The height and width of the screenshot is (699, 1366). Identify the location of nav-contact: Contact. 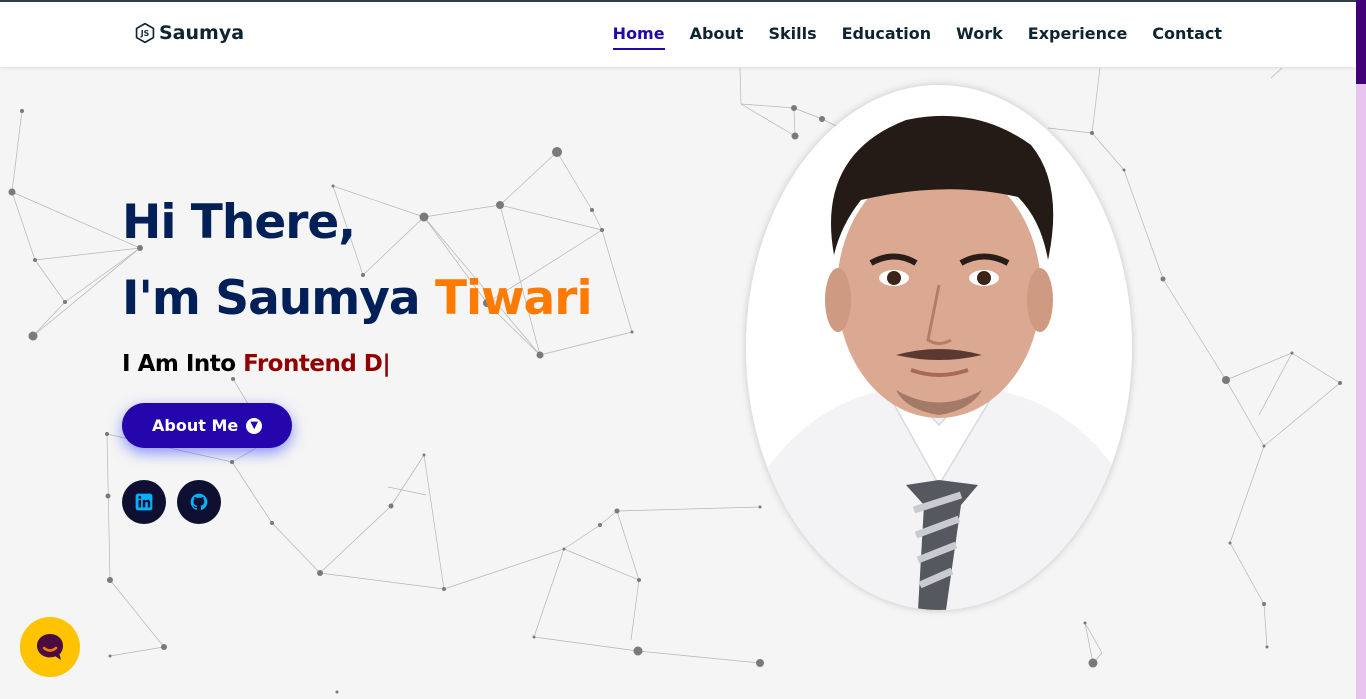
(1187, 37).